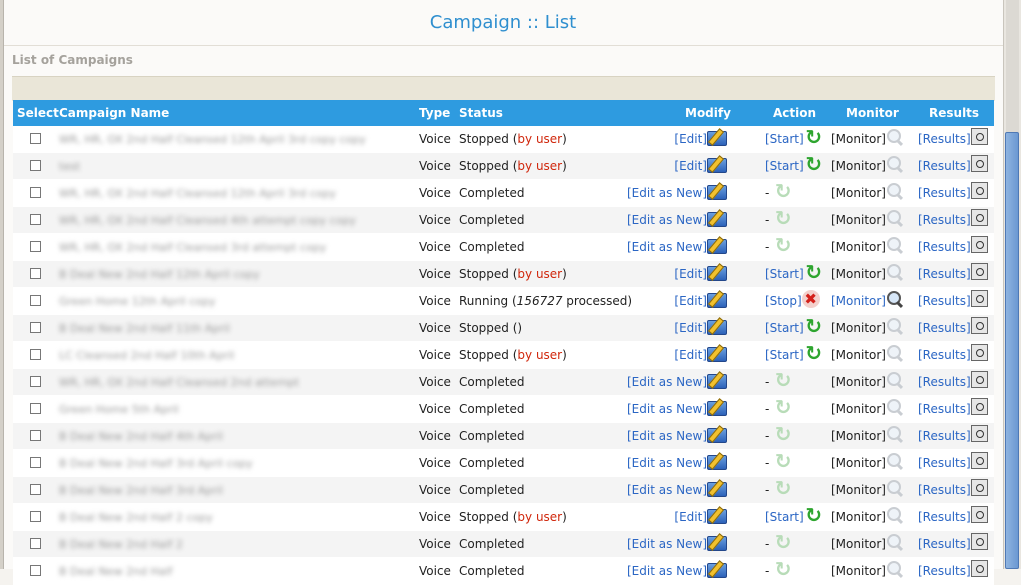  What do you see at coordinates (141, 436) in the screenshot?
I see `campaign-name: B Deal New 2nd Half 4th April` at bounding box center [141, 436].